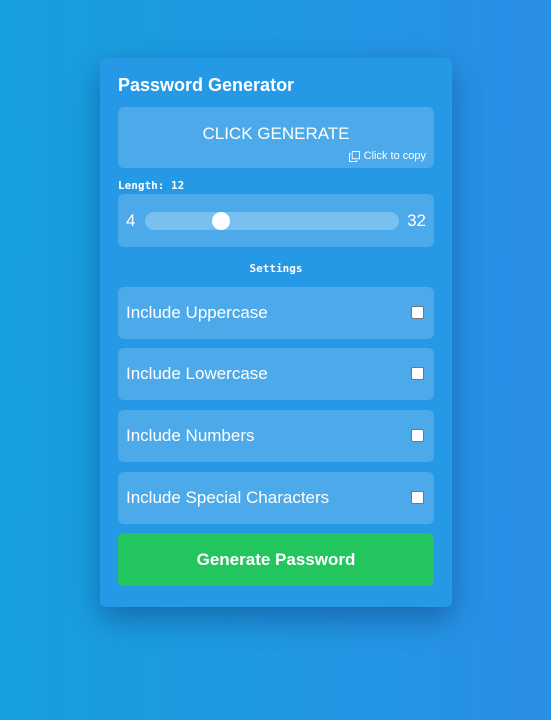 The image size is (551, 720). I want to click on slider-max-label: 32, so click(416, 220).